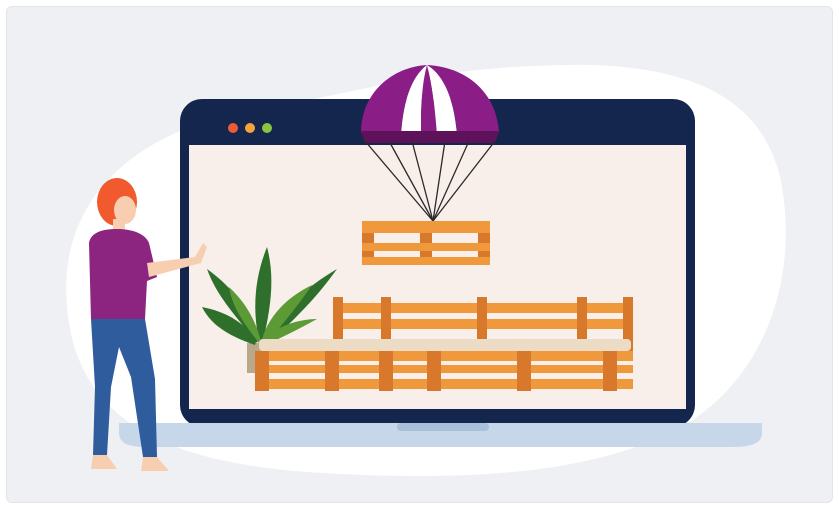 This screenshot has height=505, width=839. Describe the element at coordinates (426, 243) in the screenshot. I see `pallet-icon` at that location.